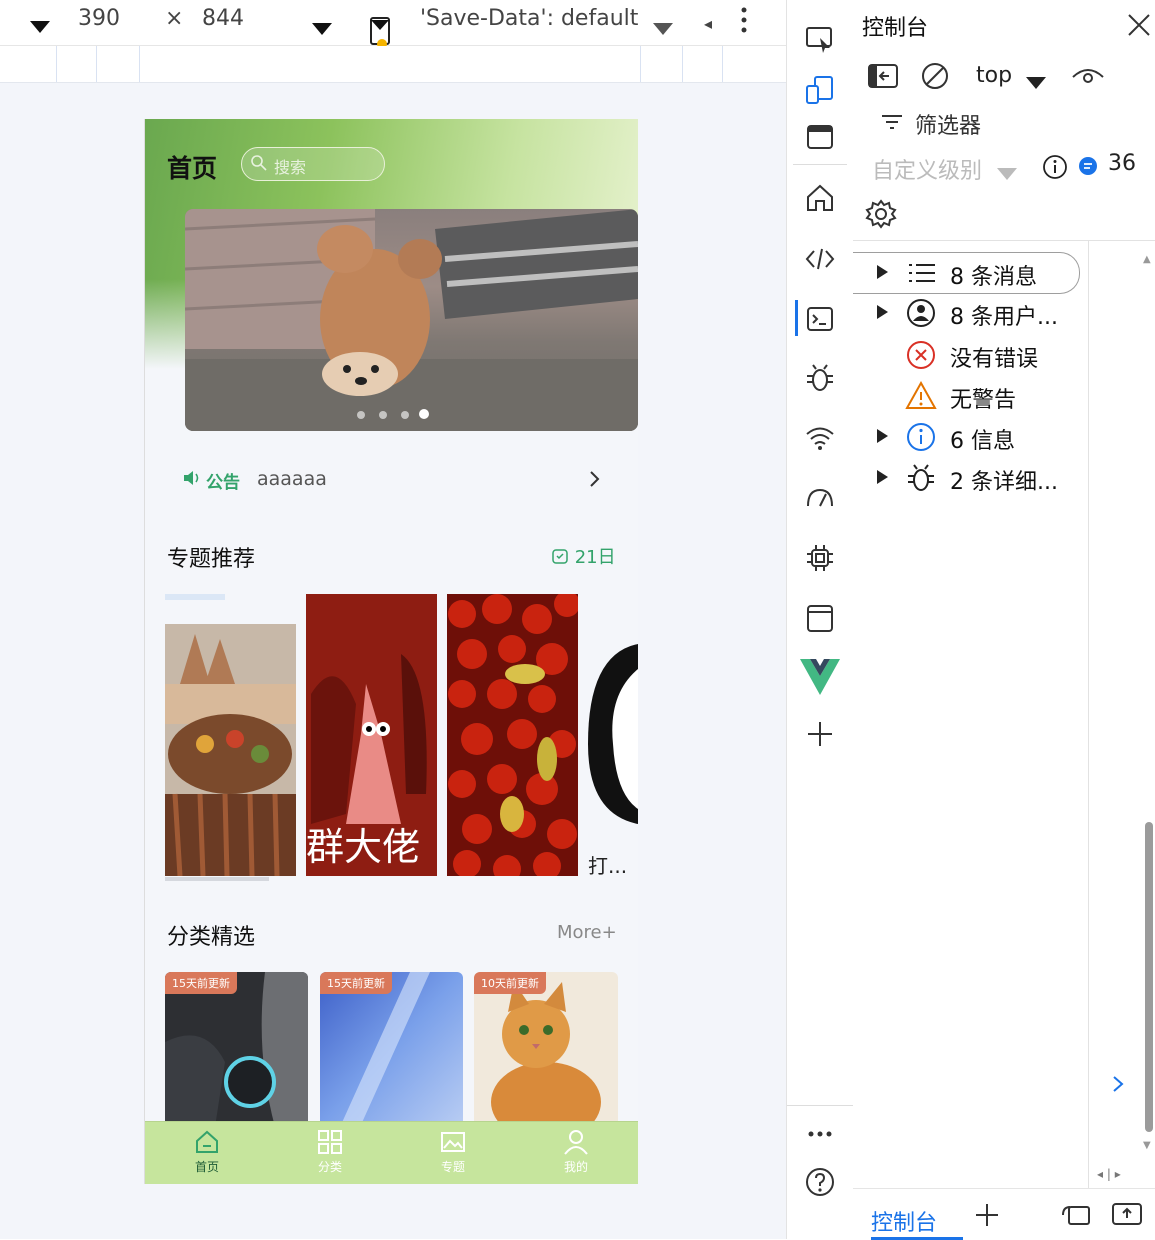 The width and height of the screenshot is (1155, 1240). Describe the element at coordinates (994, 75) in the screenshot. I see `context-selector: top` at that location.